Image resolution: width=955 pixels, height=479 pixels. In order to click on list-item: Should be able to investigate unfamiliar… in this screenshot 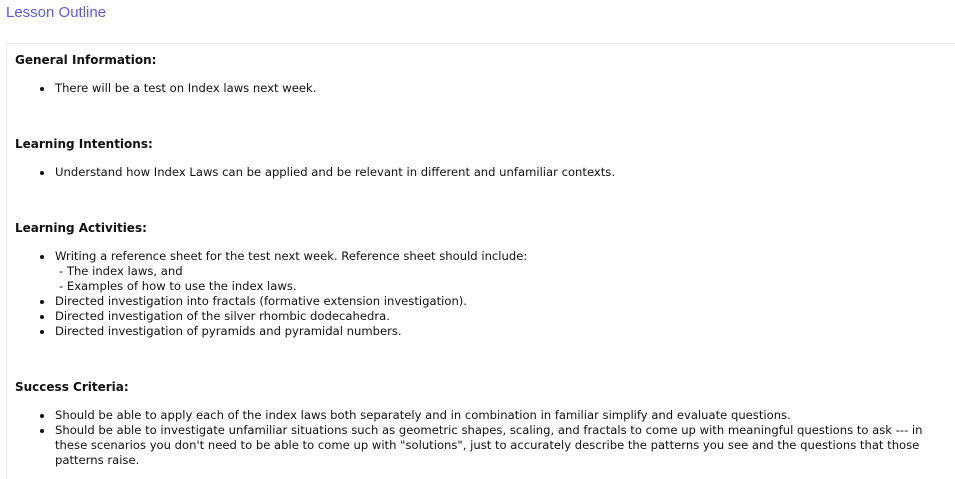, I will do `click(492, 445)`.